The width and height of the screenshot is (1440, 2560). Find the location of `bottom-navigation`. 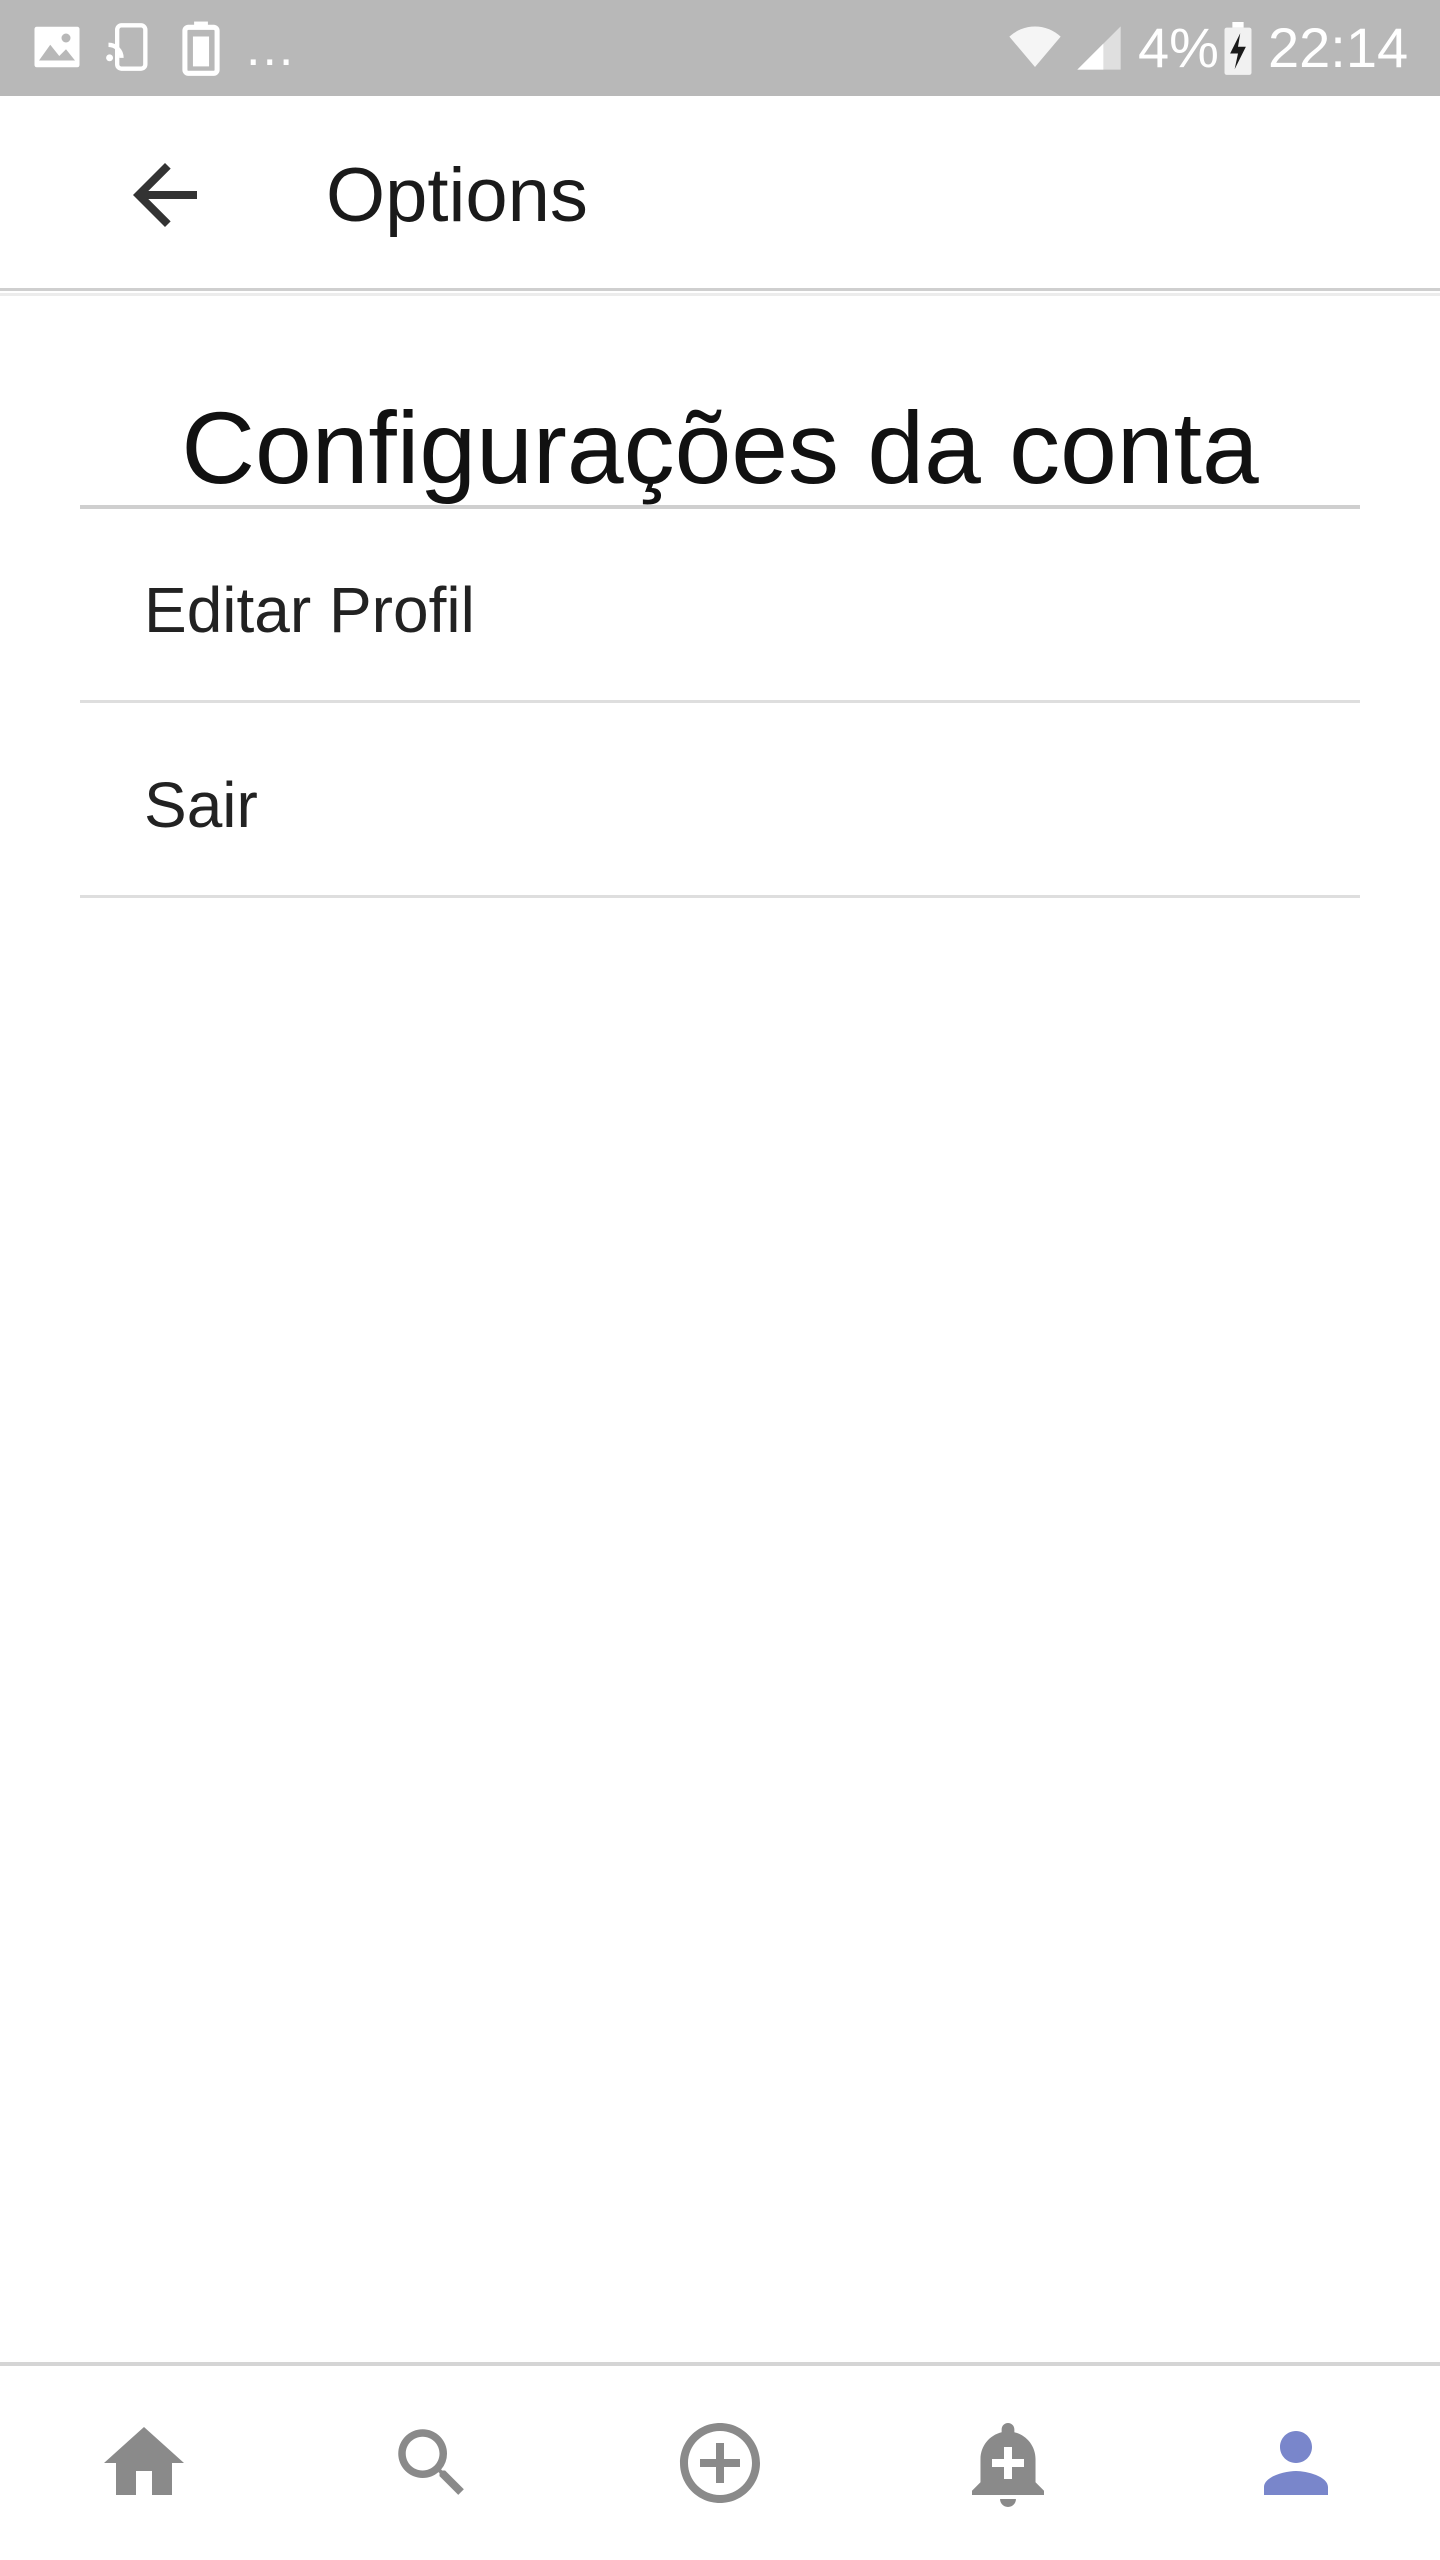

bottom-navigation is located at coordinates (720, 2461).